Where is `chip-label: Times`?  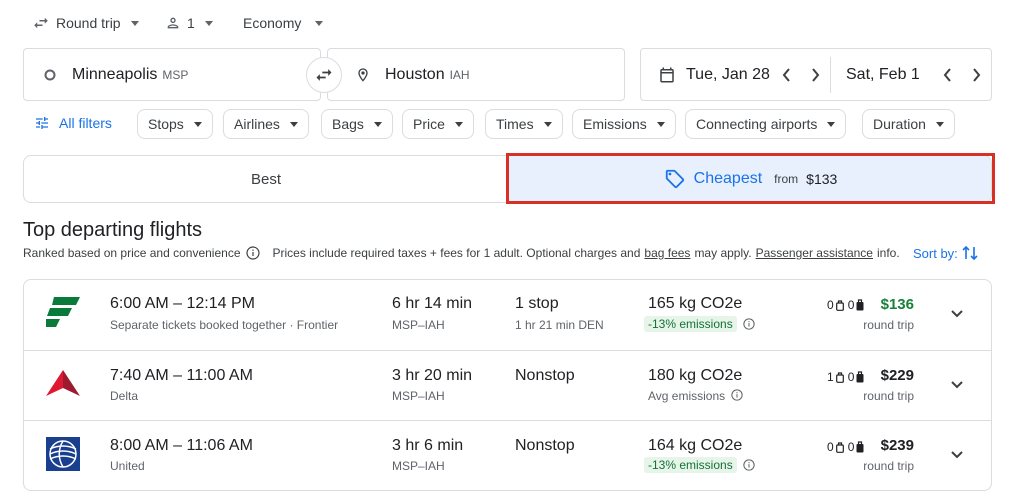
chip-label: Times is located at coordinates (515, 124).